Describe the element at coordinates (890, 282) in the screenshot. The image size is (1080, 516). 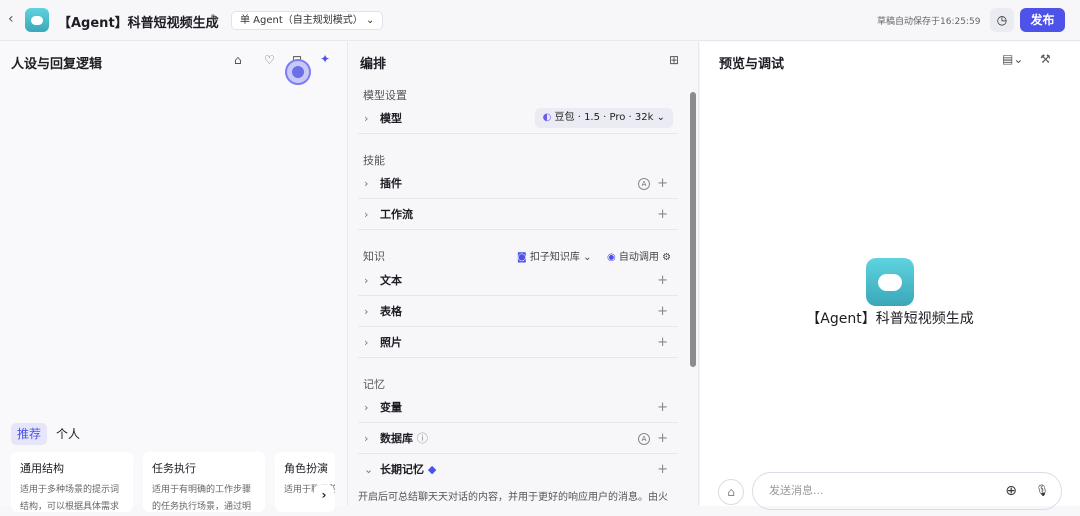
I see `agent-avatar` at that location.